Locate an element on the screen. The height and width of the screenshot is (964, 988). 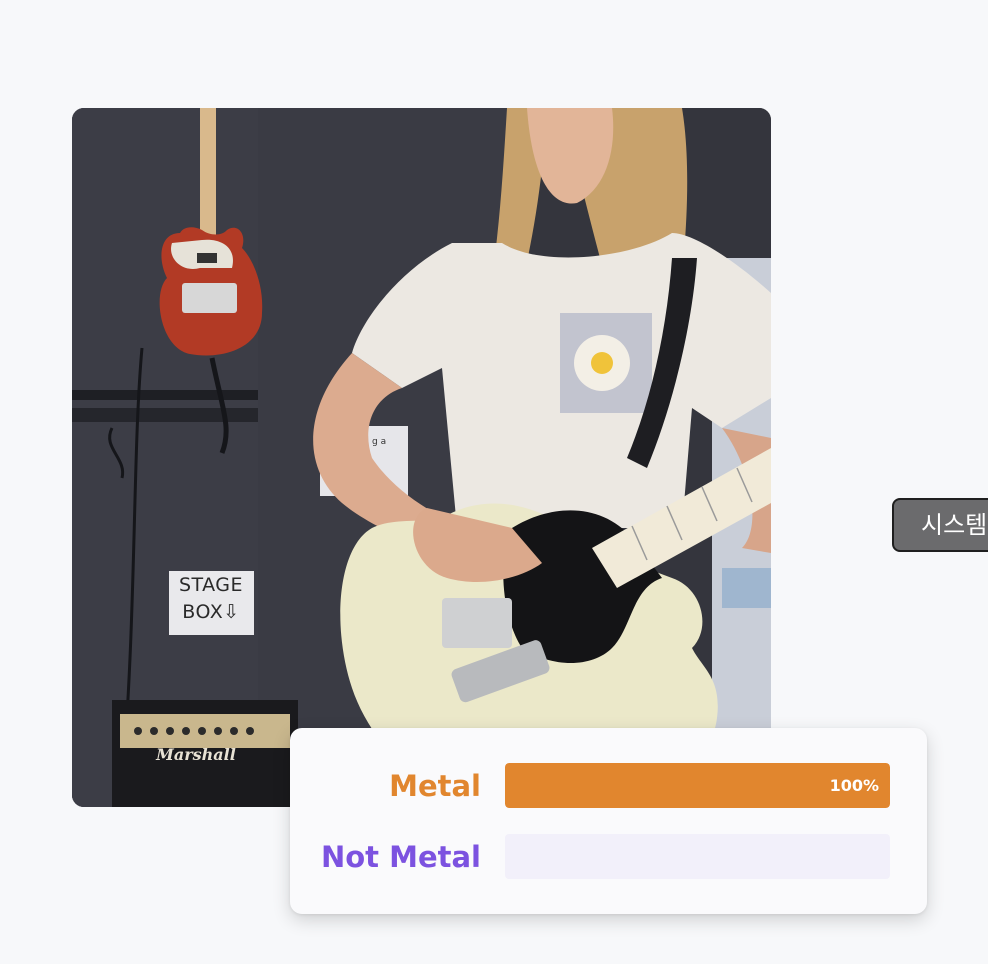
result-row-not-metal: Not Metal is located at coordinates (608, 857).